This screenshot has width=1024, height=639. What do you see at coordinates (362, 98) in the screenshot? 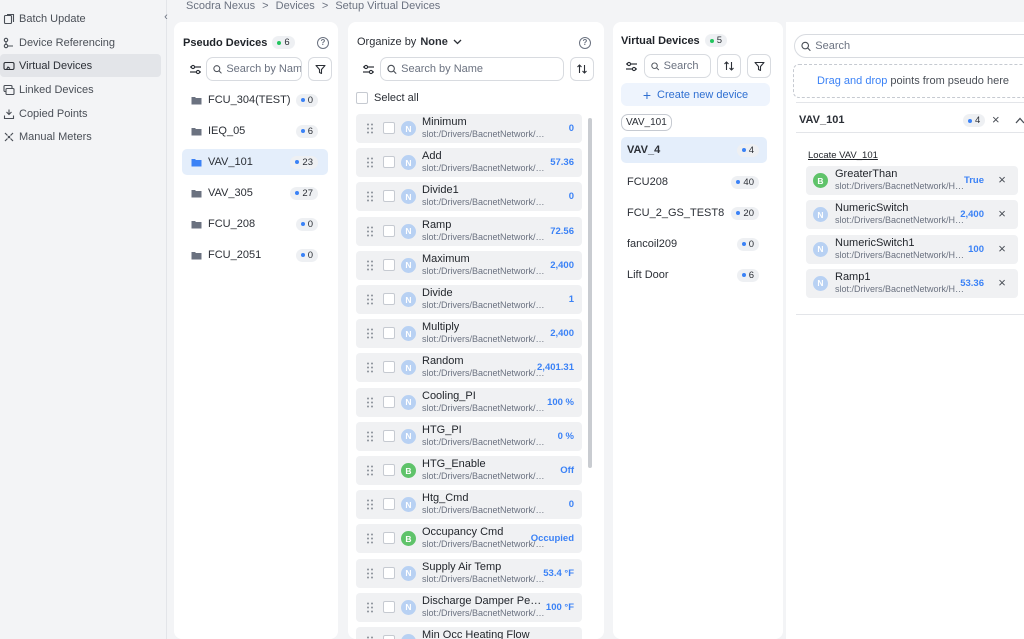
I see `select-all-checkbox` at bounding box center [362, 98].